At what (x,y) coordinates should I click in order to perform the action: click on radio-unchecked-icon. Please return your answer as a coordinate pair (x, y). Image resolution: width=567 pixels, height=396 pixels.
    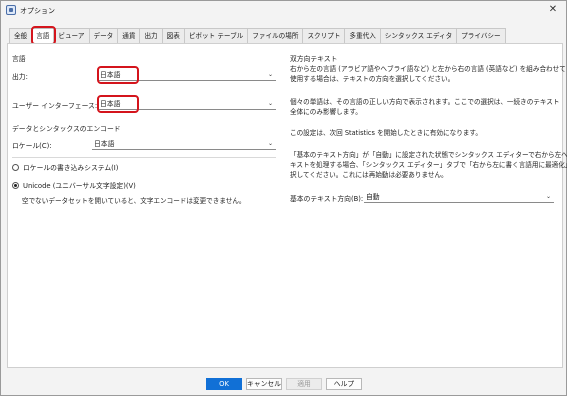
    Looking at the image, I should click on (15, 167).